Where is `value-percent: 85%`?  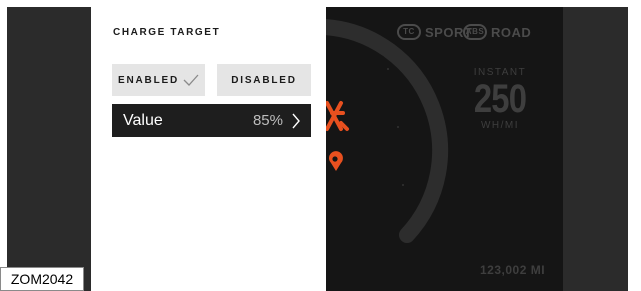 value-percent: 85% is located at coordinates (267, 120).